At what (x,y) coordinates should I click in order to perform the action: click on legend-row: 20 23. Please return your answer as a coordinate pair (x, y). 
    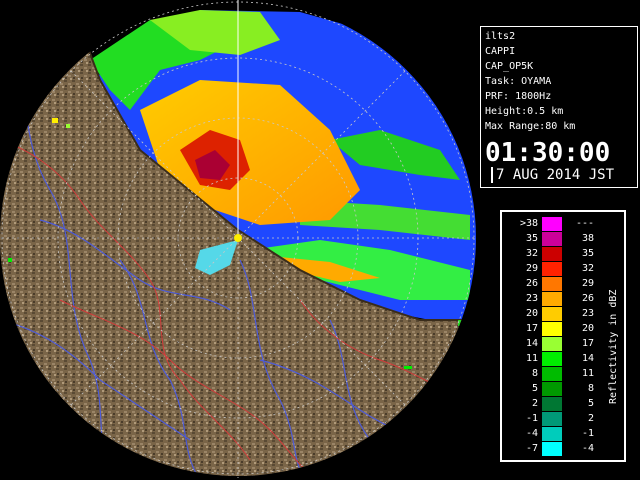
    Looking at the image, I should click on (552, 314).